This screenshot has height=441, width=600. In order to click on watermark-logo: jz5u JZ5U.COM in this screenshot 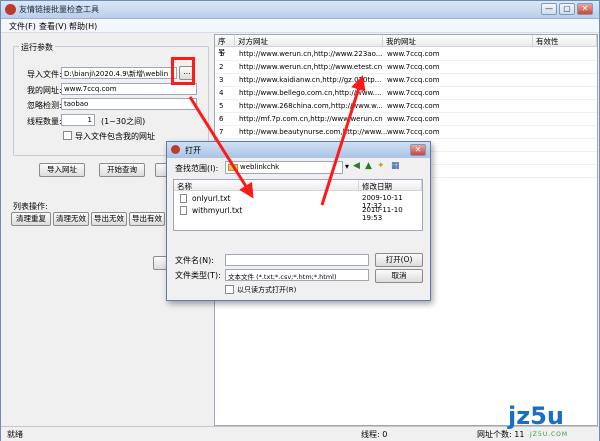, I will do `click(552, 420)`.